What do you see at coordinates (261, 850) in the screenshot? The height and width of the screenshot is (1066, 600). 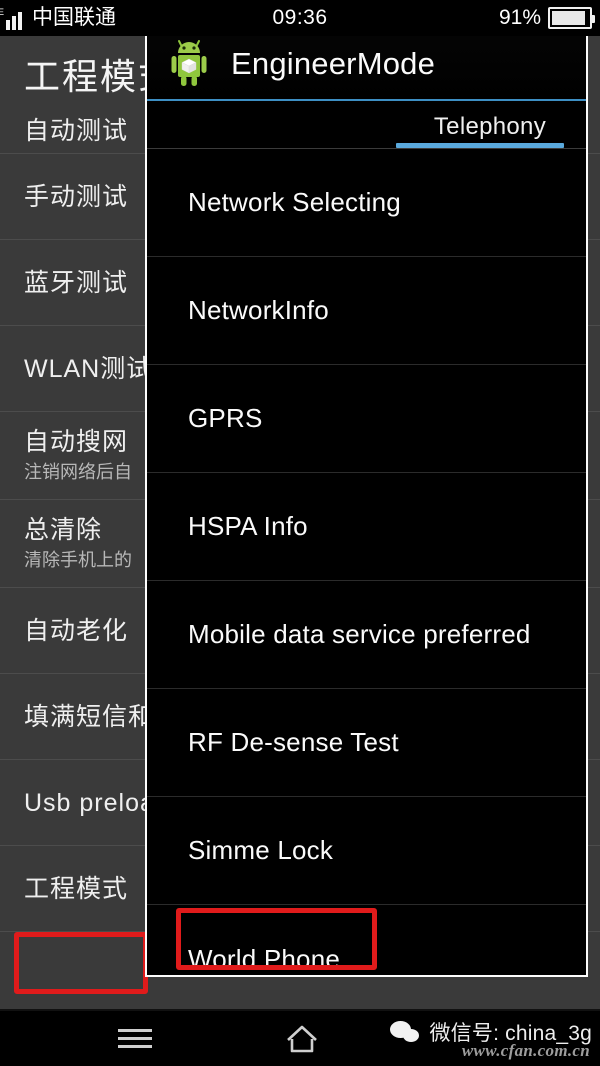 I see `telephony-list-item-label: Simme Lock` at bounding box center [261, 850].